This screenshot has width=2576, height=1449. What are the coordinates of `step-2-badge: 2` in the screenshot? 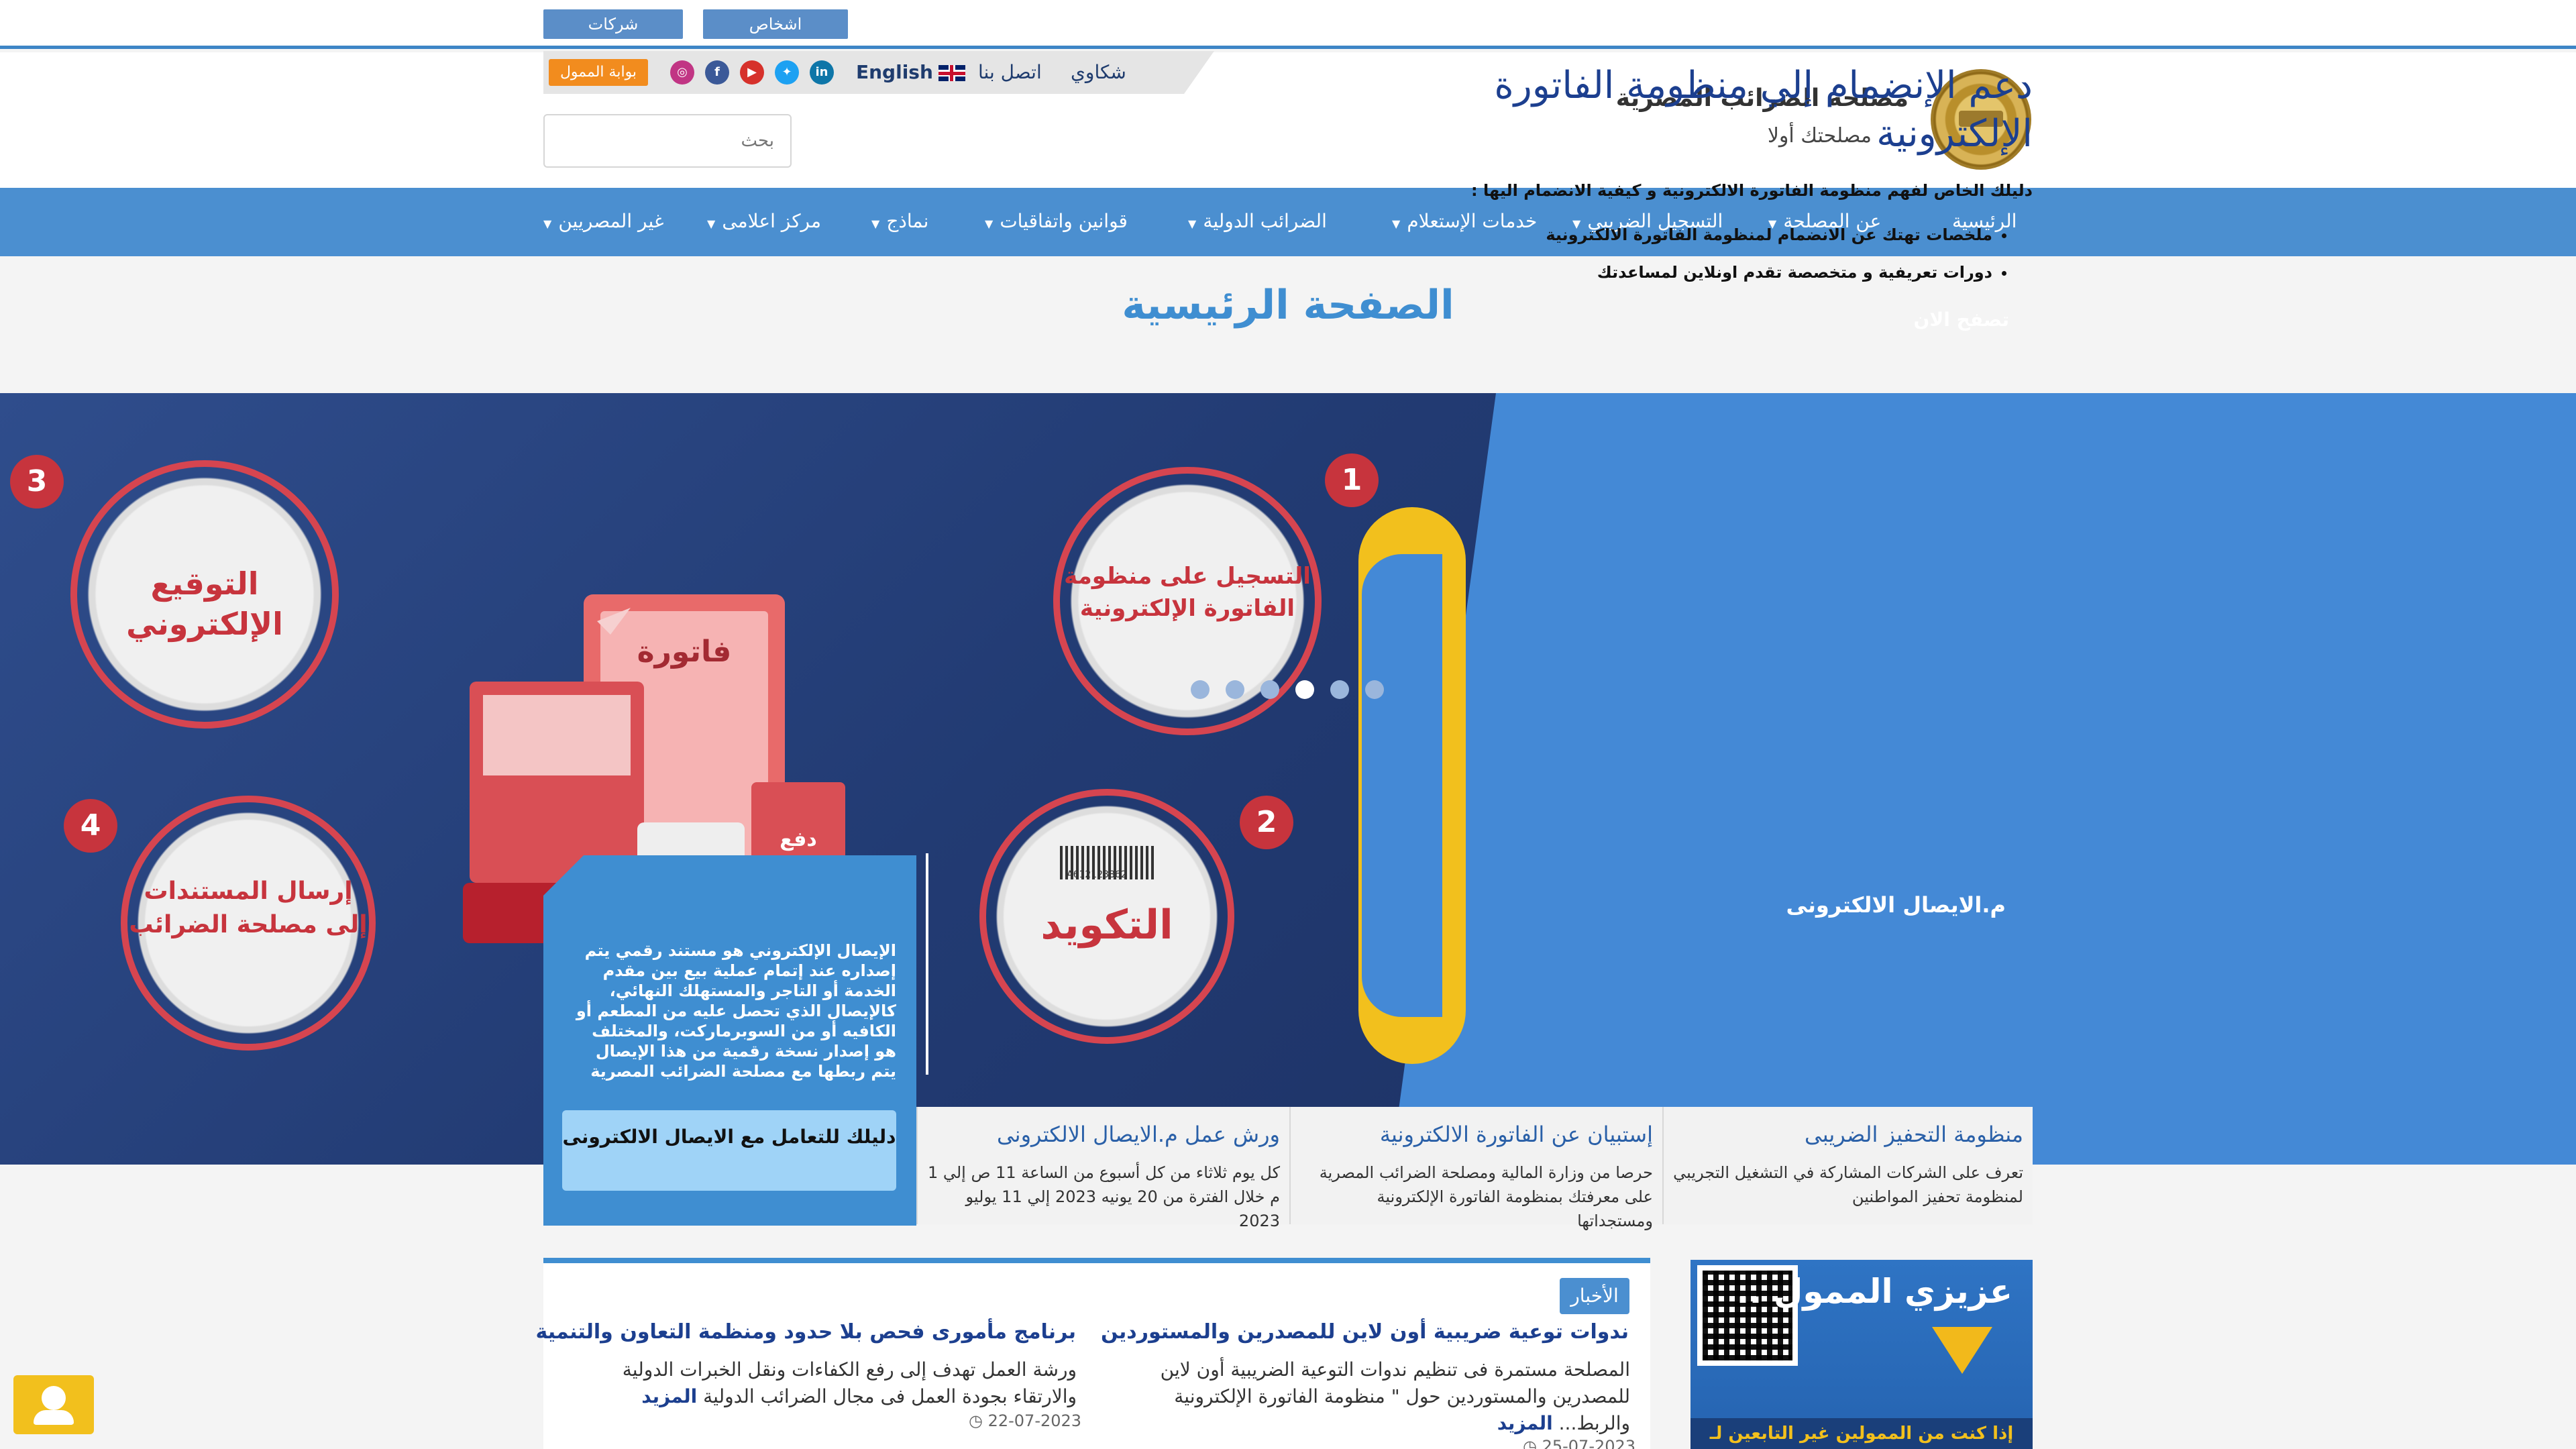 It's located at (1266, 822).